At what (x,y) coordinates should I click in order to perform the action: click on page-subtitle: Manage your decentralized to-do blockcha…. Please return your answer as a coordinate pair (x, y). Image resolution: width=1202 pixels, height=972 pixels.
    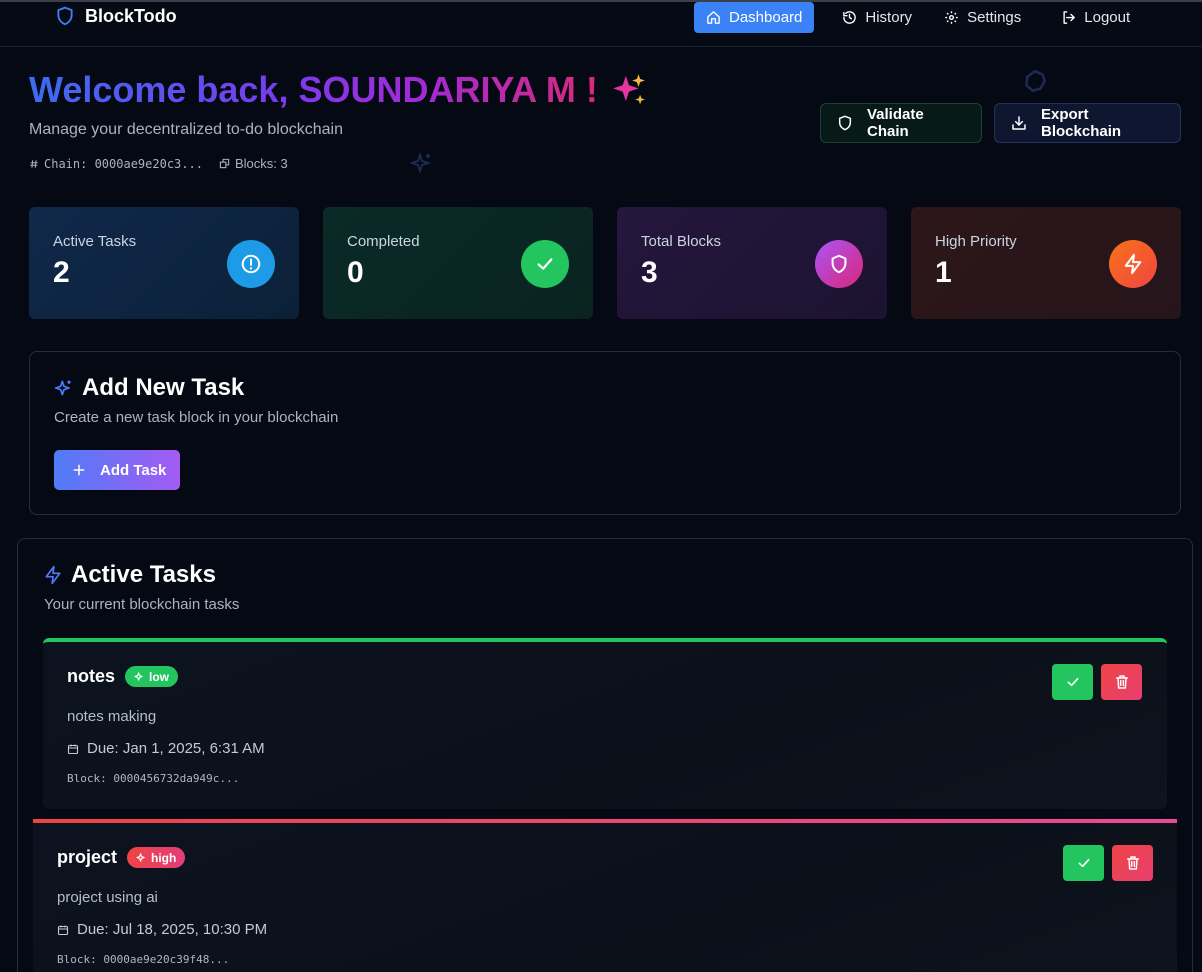
    Looking at the image, I should click on (186, 129).